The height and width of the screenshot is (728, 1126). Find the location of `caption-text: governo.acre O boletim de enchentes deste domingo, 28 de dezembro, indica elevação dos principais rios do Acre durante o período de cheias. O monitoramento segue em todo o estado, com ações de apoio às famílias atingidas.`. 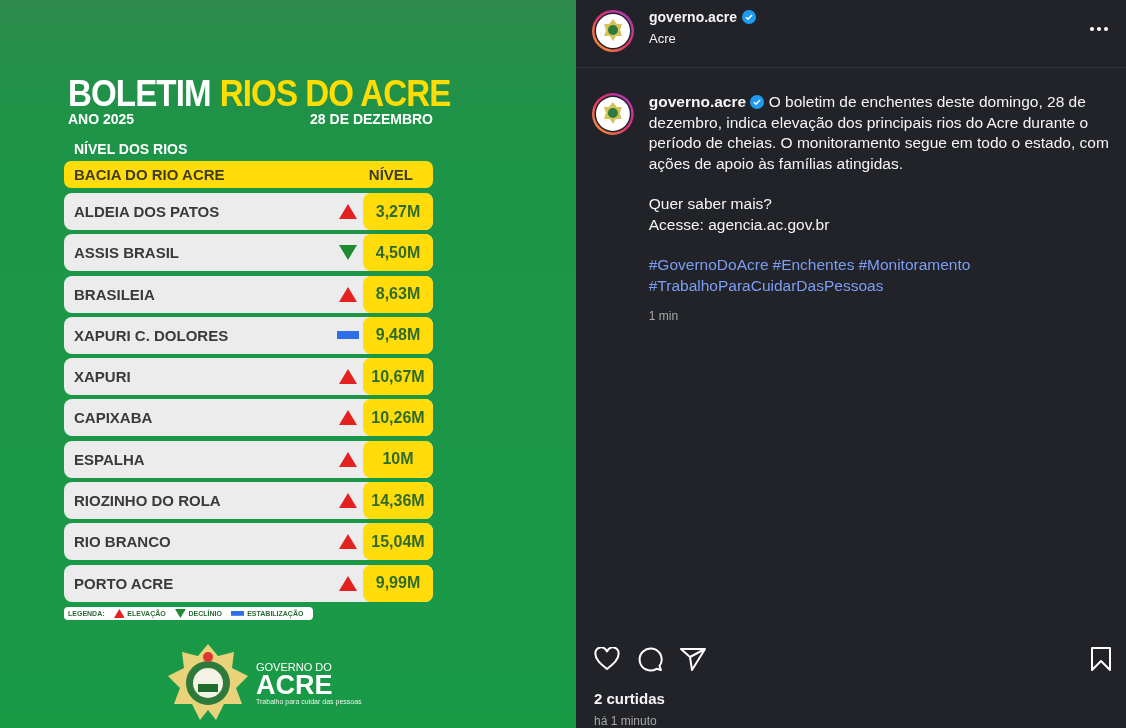

caption-text: governo.acre O boletim de enchentes deste domingo, 28 de dezembro, indica elevação dos principais rios do Acre durante o período de cheias. O monitoramento segue em todo o estado, com ações de apoio às famílias atingidas. is located at coordinates (879, 133).